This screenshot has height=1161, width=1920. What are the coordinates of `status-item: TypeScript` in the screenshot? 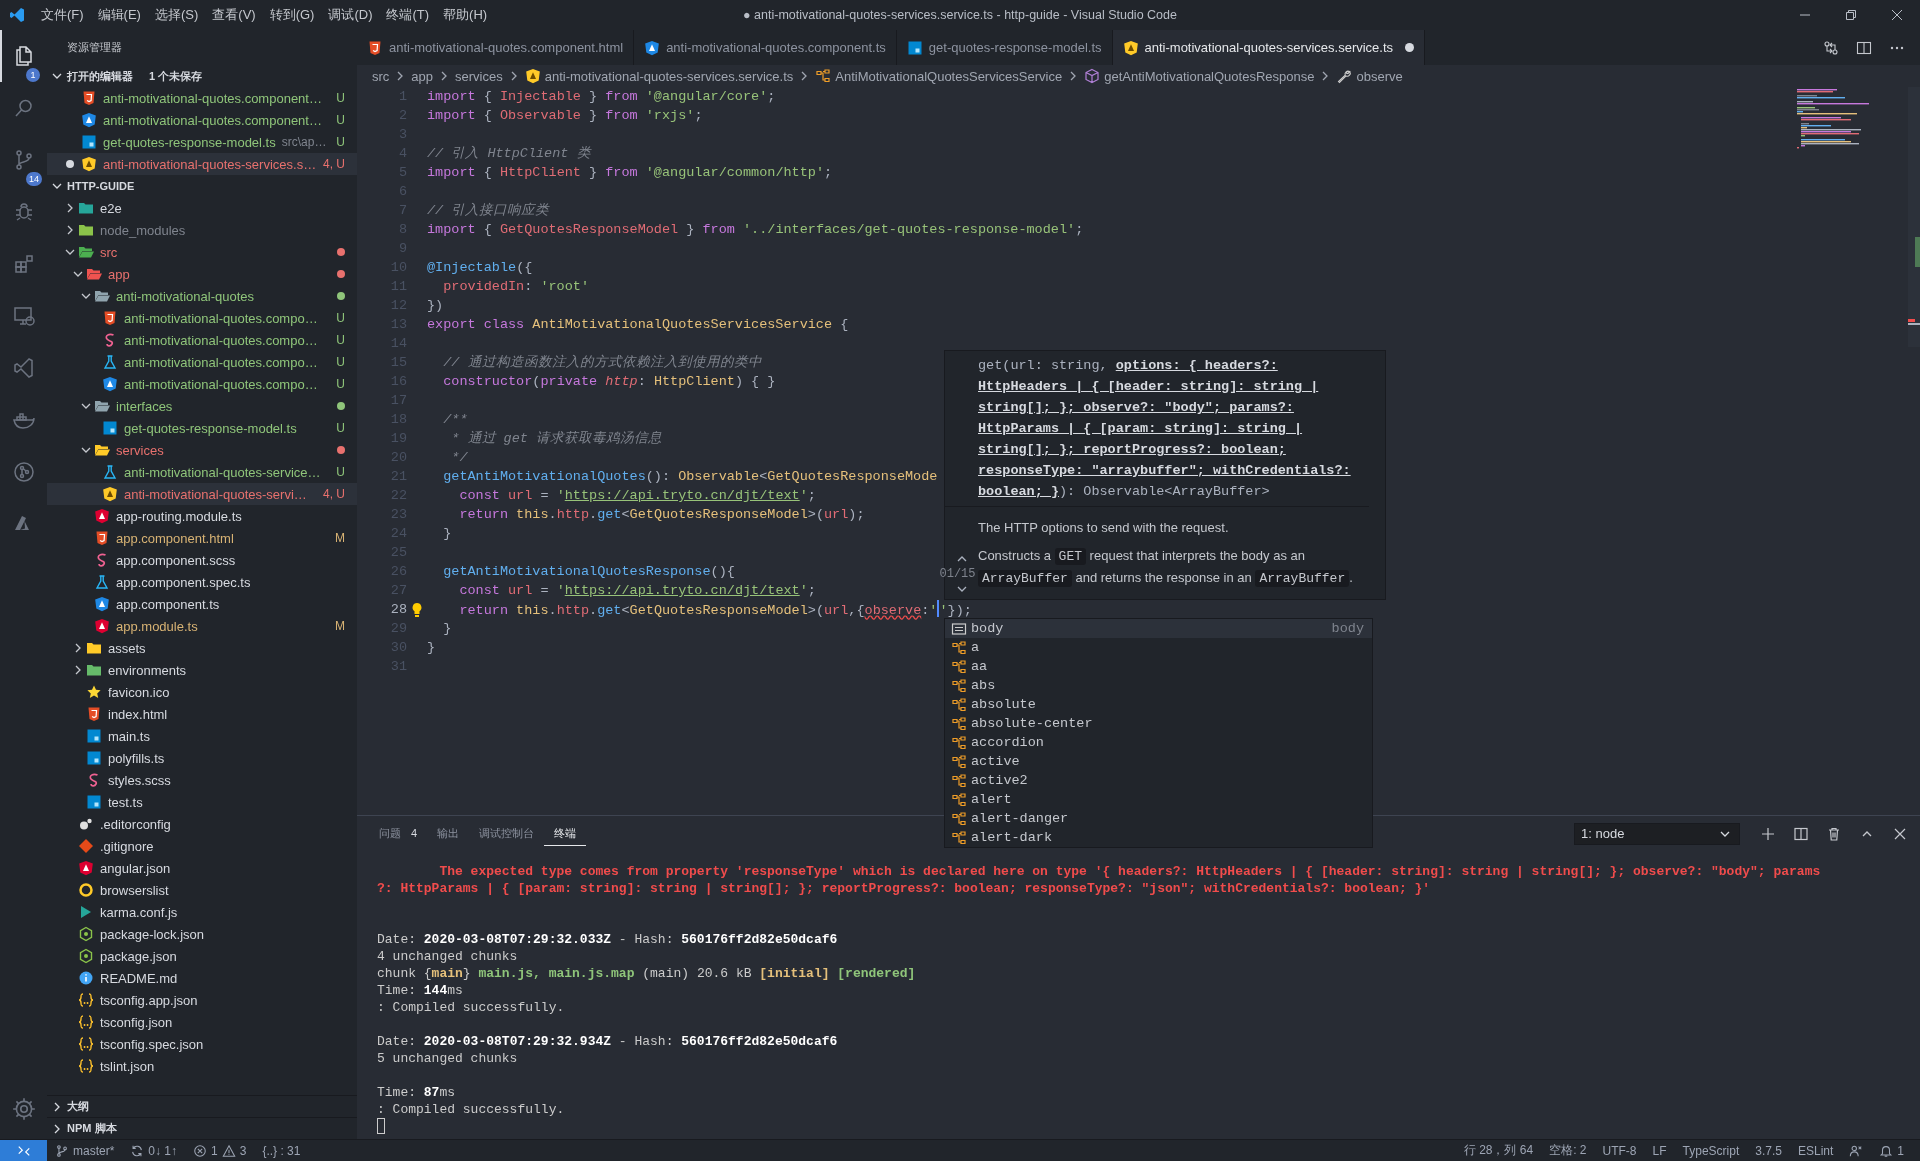 It's located at (1711, 1150).